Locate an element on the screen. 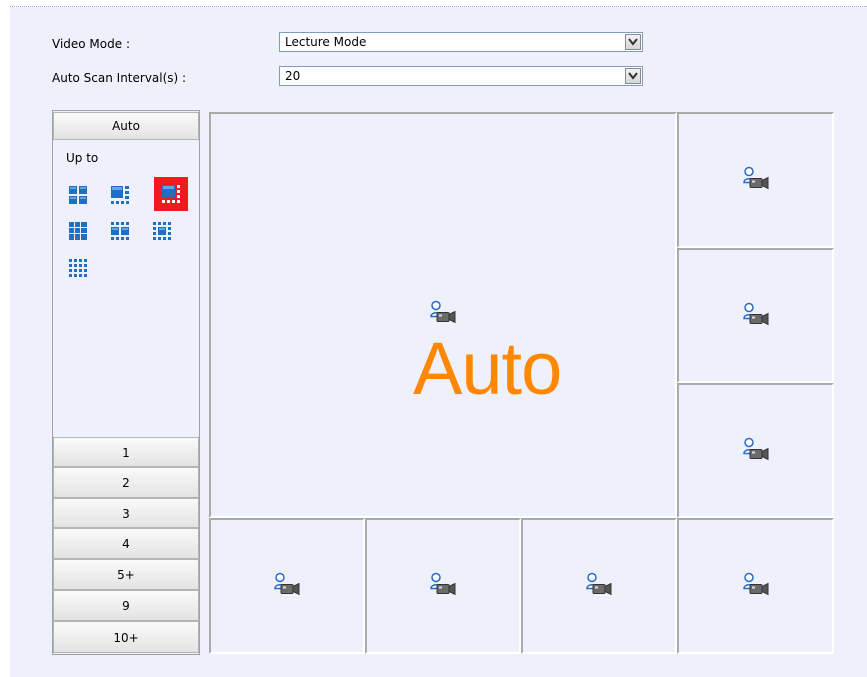 Image resolution: width=867 pixels, height=677 pixels. layout-2x2-icon is located at coordinates (78, 195).